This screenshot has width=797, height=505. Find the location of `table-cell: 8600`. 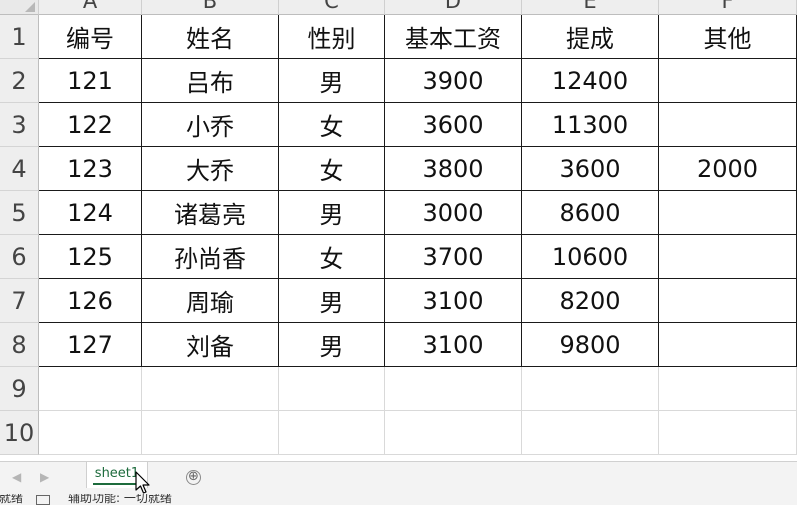

table-cell: 8600 is located at coordinates (590, 213).